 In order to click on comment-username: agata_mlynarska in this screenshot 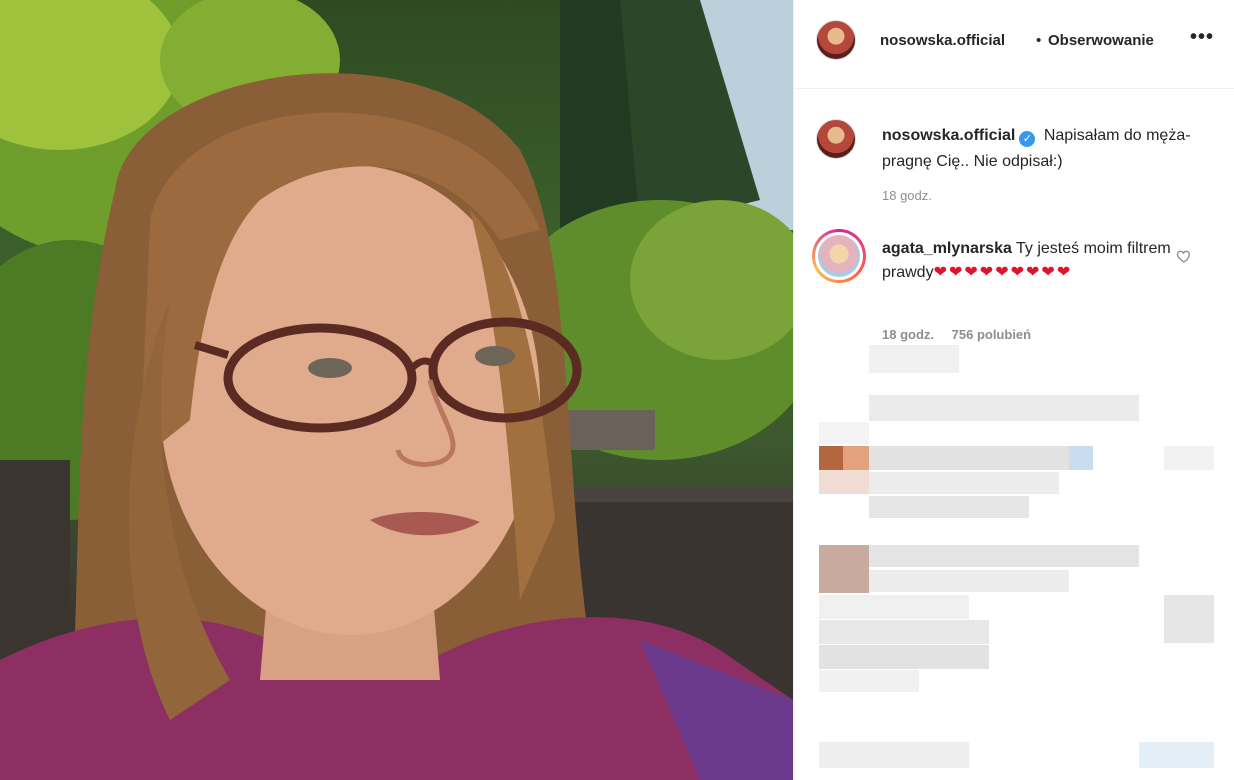, I will do `click(947, 248)`.